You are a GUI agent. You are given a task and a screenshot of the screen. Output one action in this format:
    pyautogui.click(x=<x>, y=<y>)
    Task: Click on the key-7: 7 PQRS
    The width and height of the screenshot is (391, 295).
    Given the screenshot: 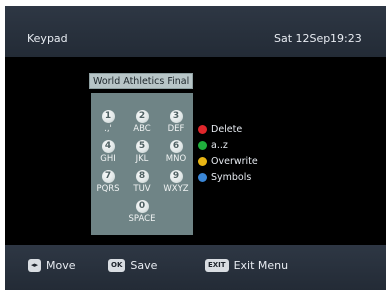 What is the action you would take?
    pyautogui.click(x=108, y=178)
    